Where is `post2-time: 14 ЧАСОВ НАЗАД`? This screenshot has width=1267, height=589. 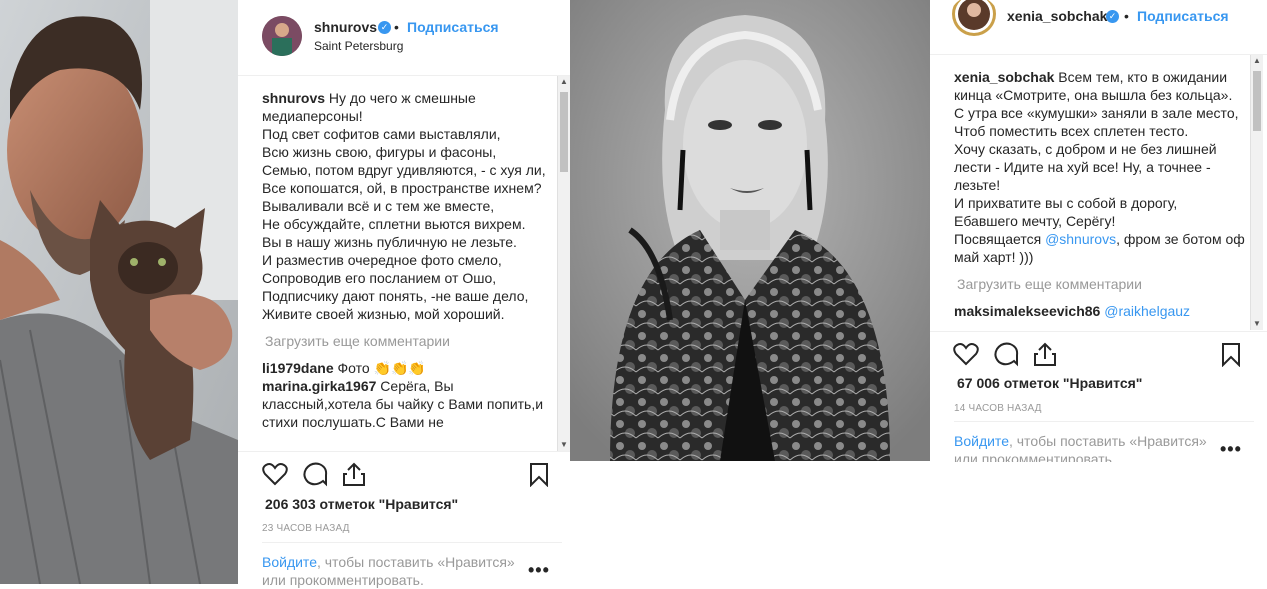
post2-time: 14 ЧАСОВ НАЗАД is located at coordinates (998, 408).